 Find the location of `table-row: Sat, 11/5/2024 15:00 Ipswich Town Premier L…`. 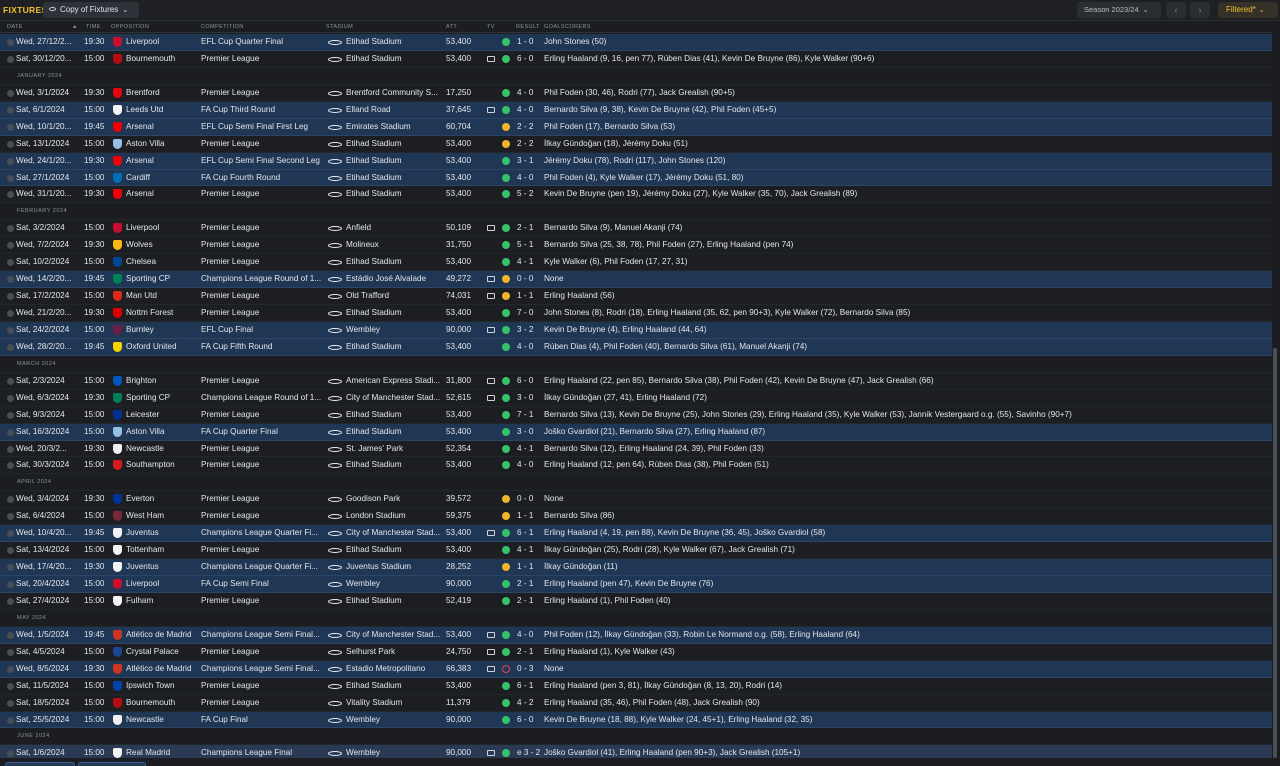

table-row: Sat, 11/5/2024 15:00 Ipswich Town Premier L… is located at coordinates (636, 686).